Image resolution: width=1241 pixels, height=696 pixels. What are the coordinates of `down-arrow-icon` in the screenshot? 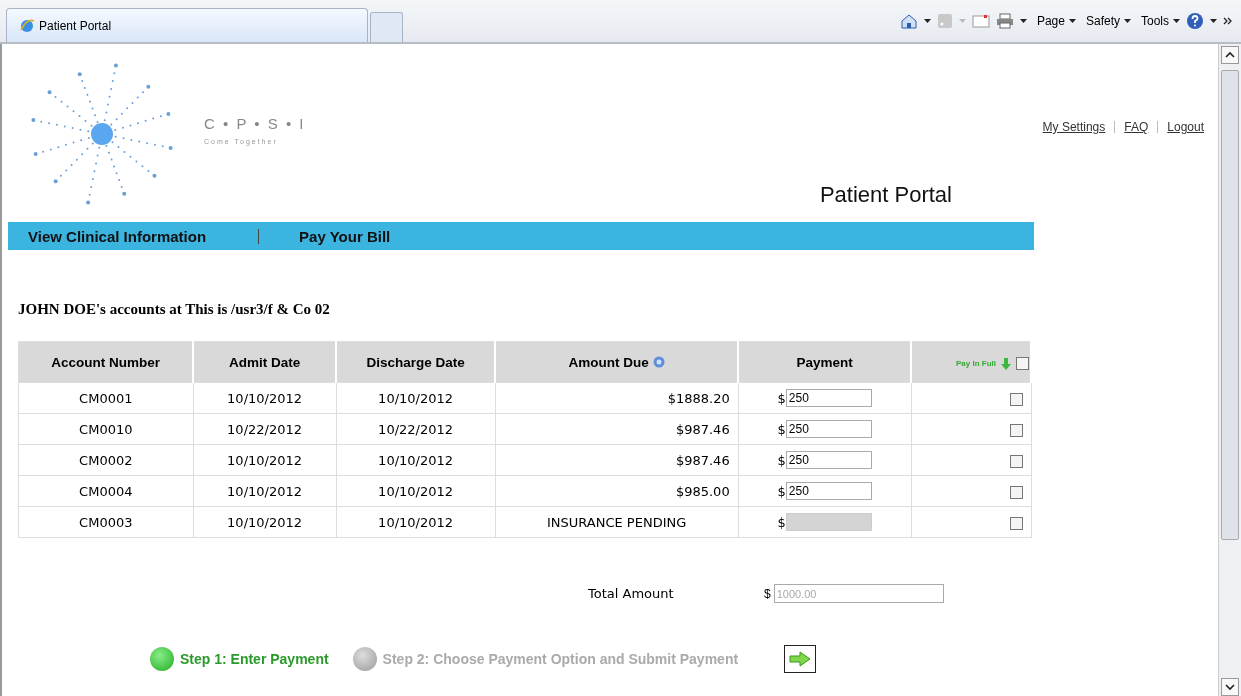 It's located at (1006, 363).